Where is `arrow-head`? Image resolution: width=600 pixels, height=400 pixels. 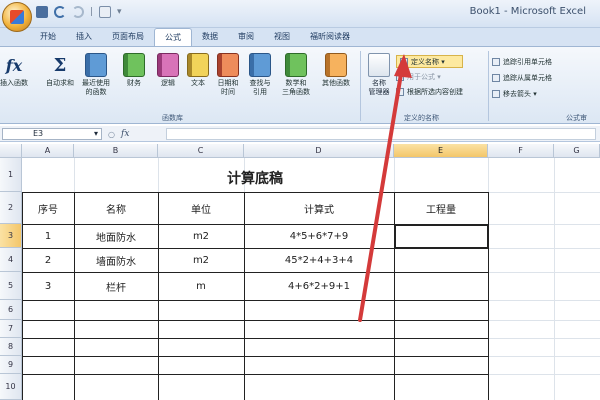
arrow-head is located at coordinates (403, 66).